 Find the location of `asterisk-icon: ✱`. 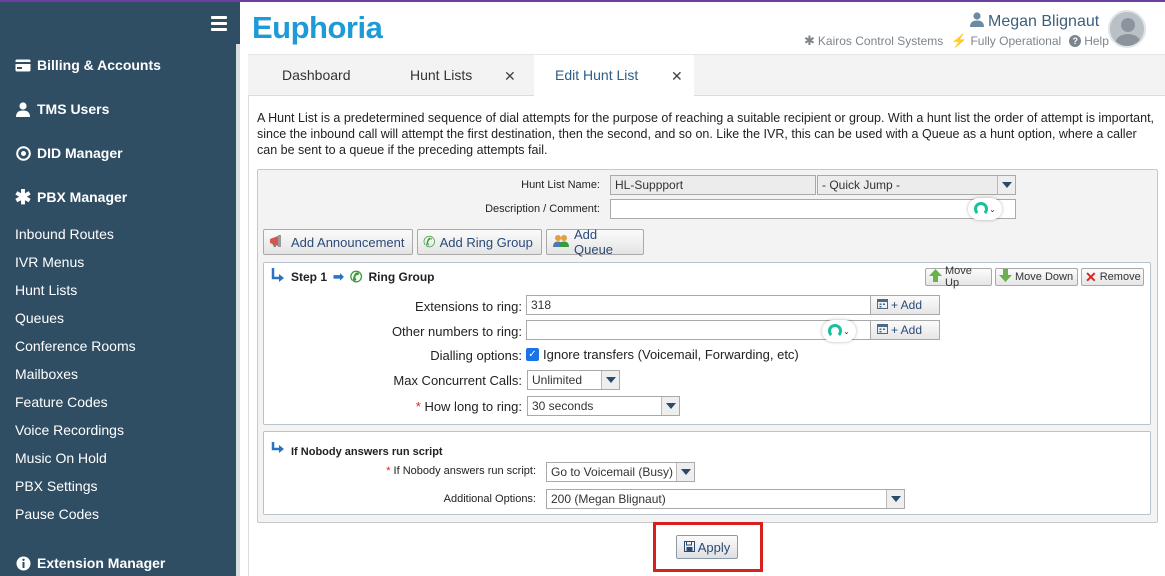

asterisk-icon: ✱ is located at coordinates (23, 197).